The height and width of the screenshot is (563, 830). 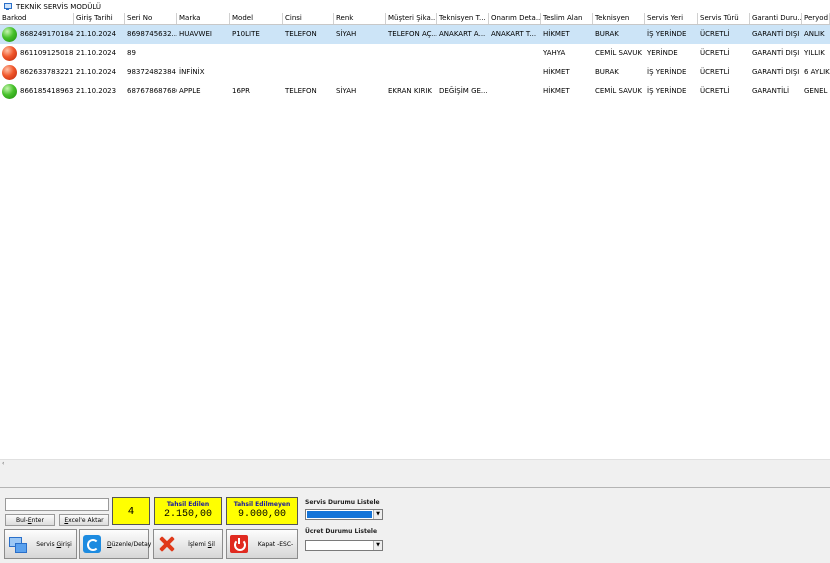 What do you see at coordinates (37, 72) in the screenshot?
I see `cell-barkod: 8626337832217` at bounding box center [37, 72].